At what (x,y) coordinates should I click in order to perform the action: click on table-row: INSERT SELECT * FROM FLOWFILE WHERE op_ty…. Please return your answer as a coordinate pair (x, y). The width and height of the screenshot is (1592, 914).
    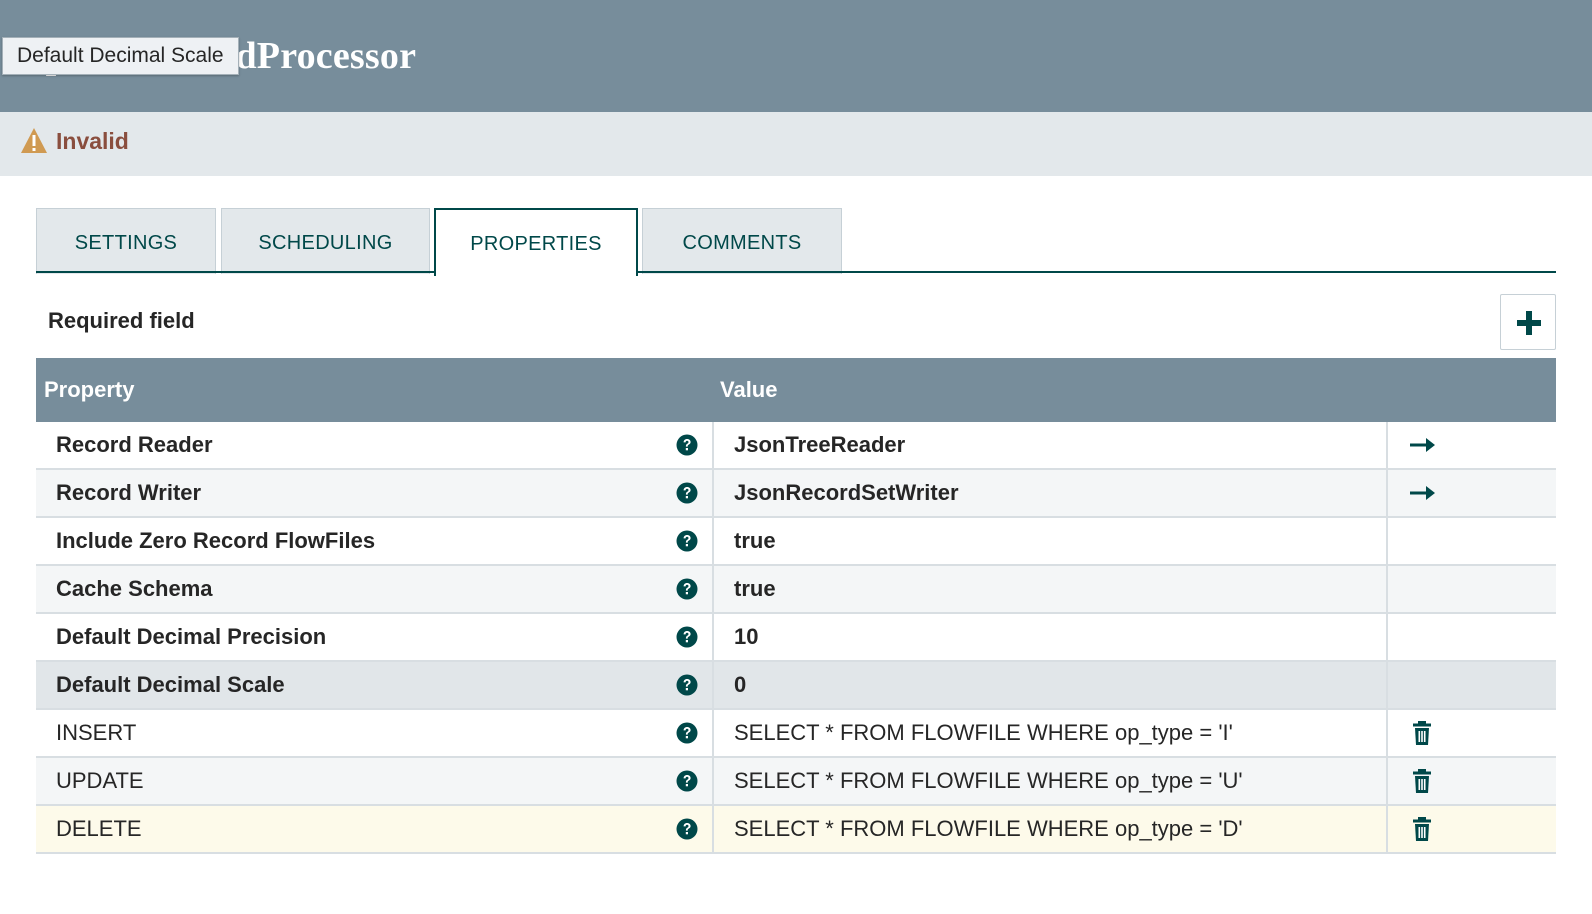
    Looking at the image, I should click on (796, 734).